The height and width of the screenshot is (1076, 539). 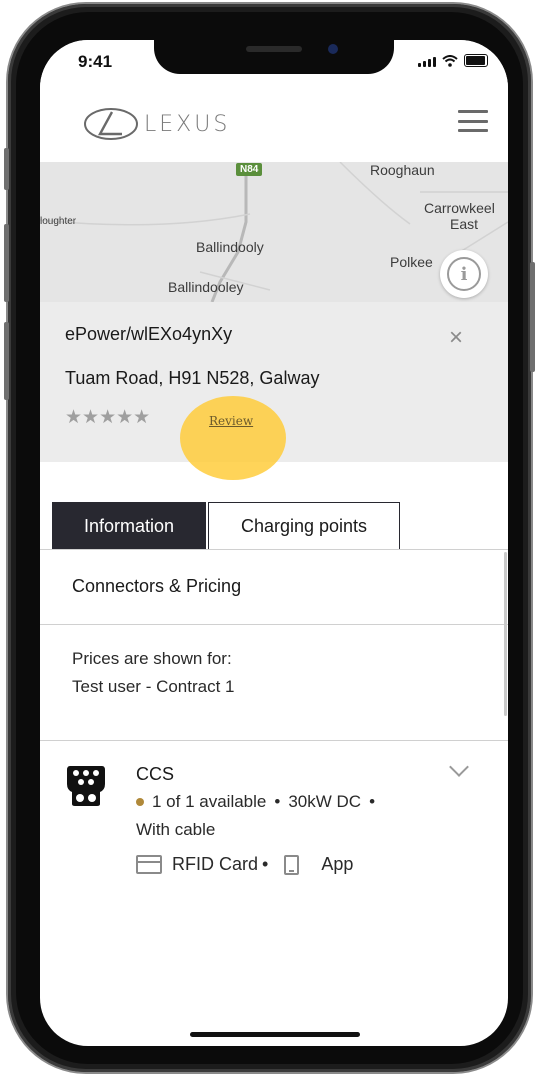 What do you see at coordinates (233, 438) in the screenshot?
I see `tap-highlight` at bounding box center [233, 438].